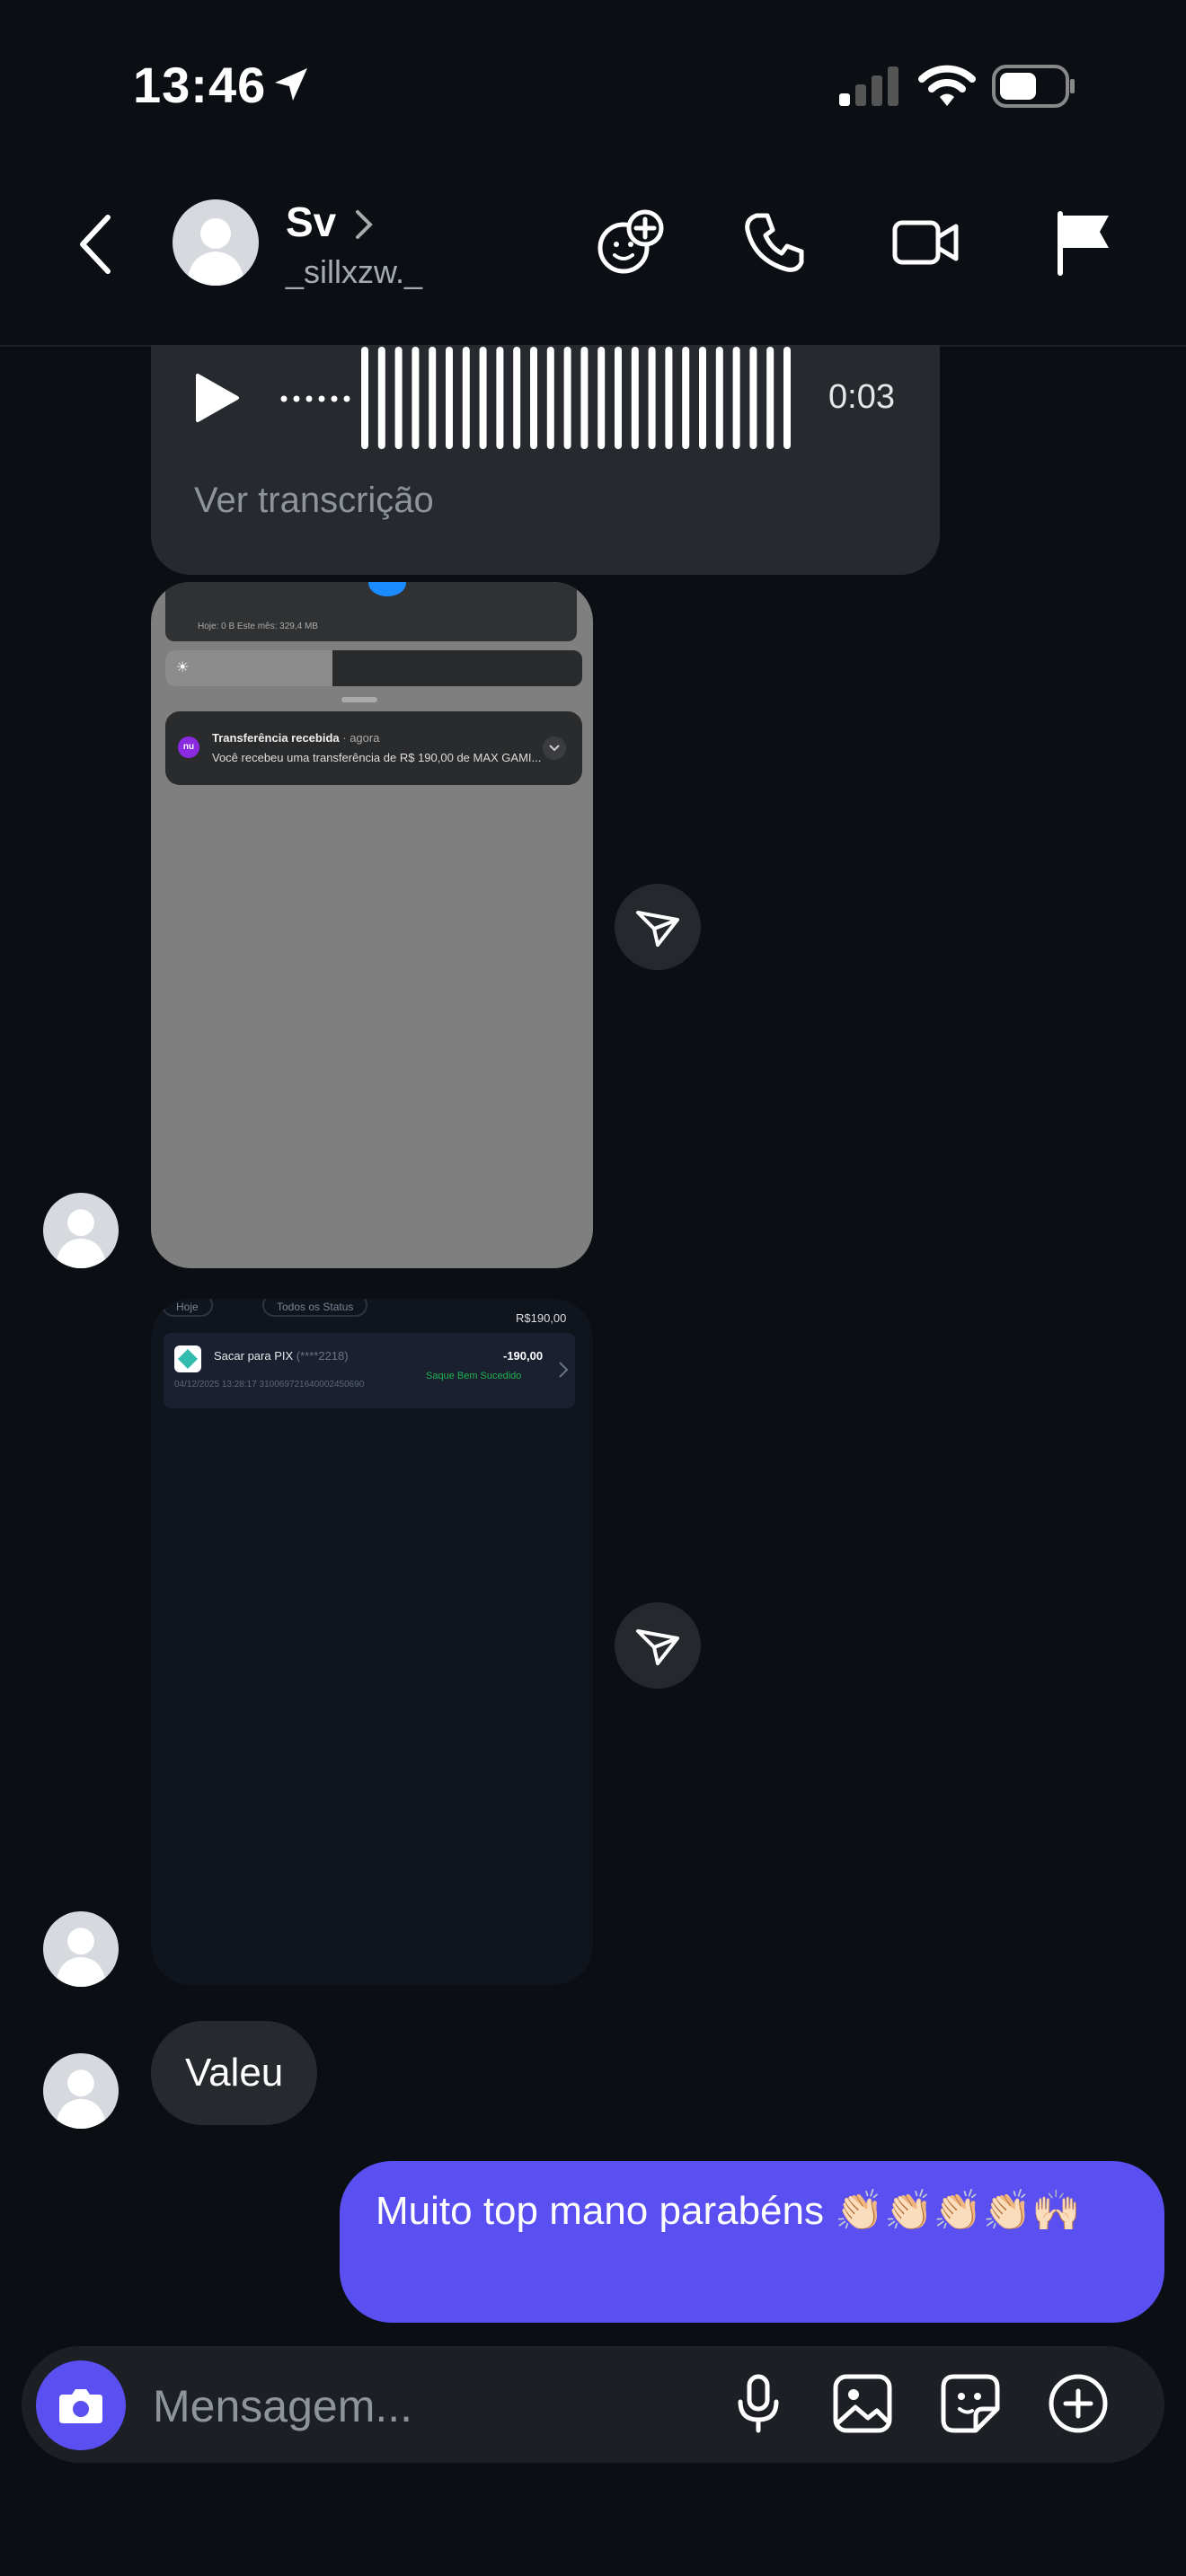 The width and height of the screenshot is (1186, 2576). What do you see at coordinates (631, 242) in the screenshot?
I see `add-effect-icon` at bounding box center [631, 242].